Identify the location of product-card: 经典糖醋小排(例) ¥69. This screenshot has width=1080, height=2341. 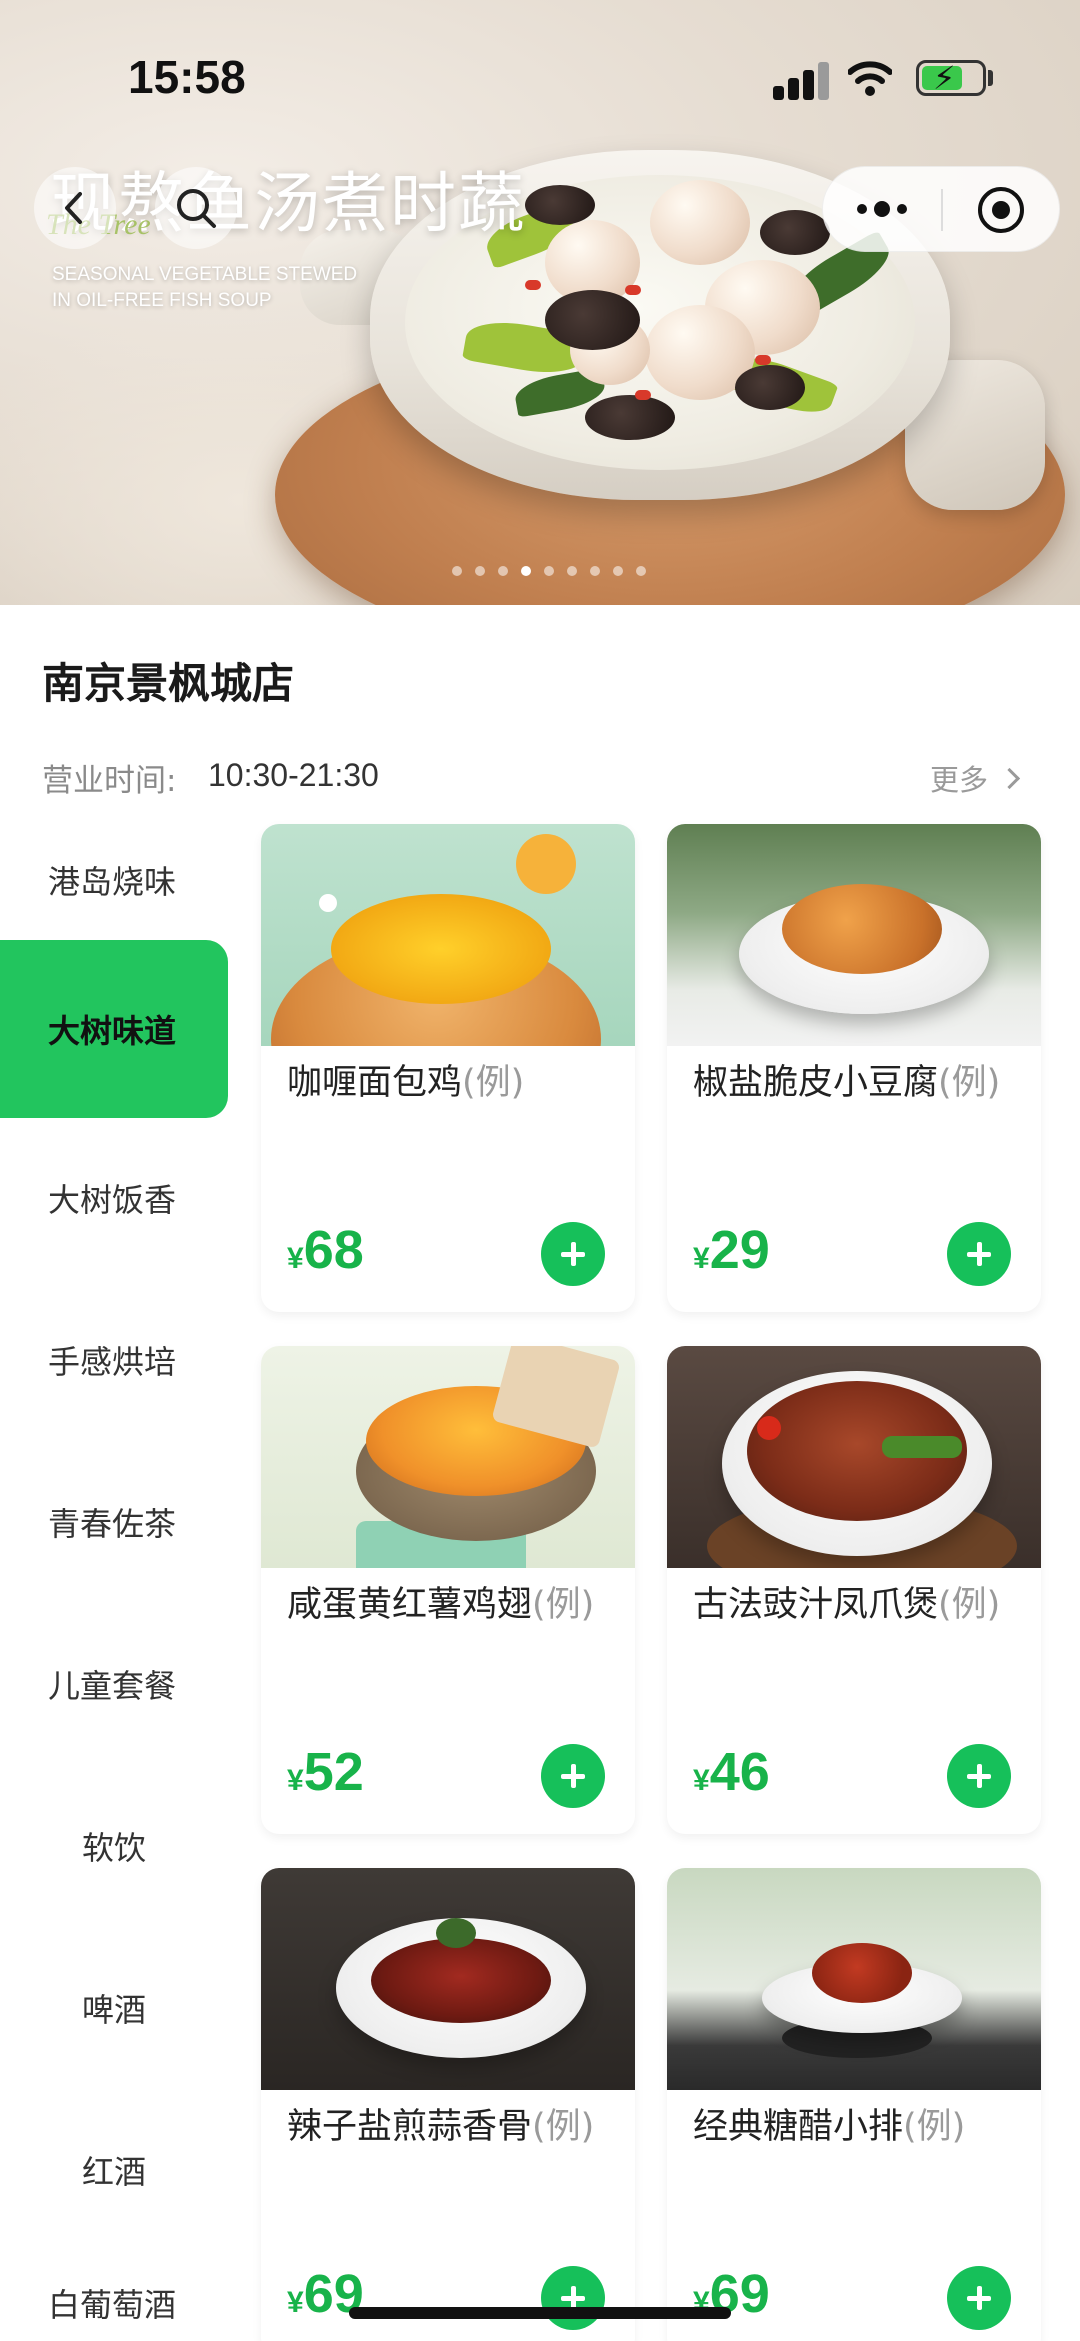
(854, 2104).